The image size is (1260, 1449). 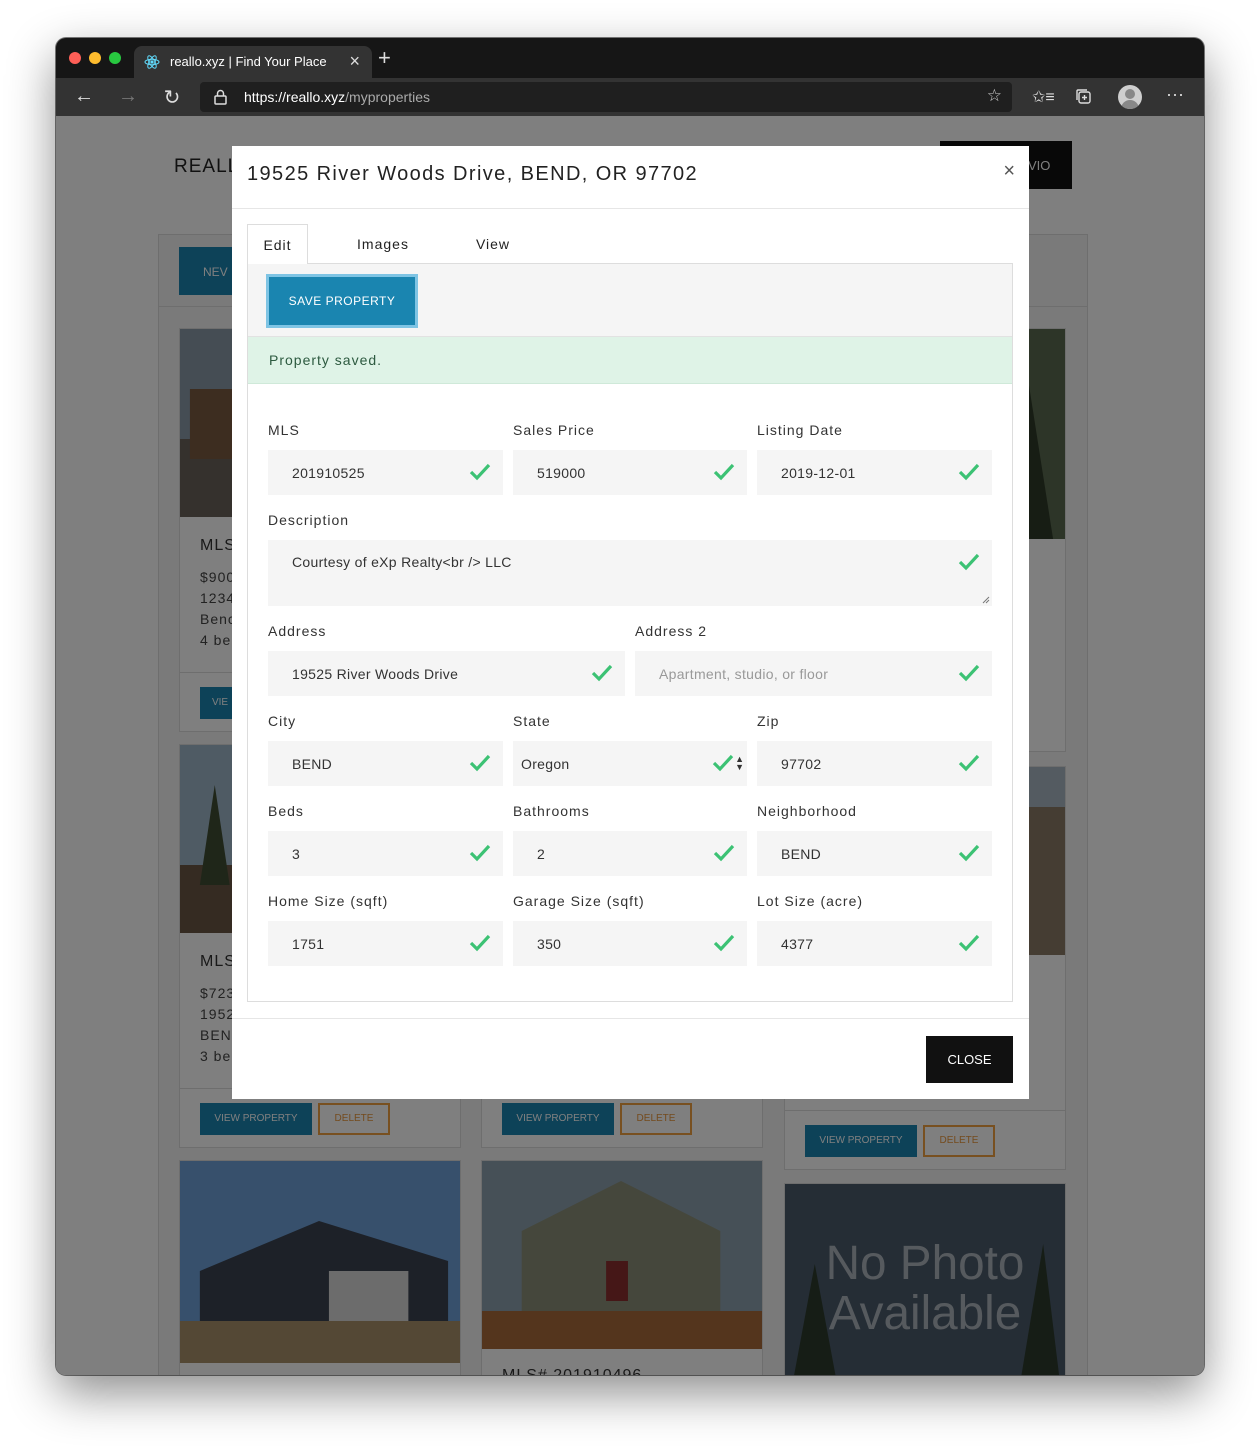 What do you see at coordinates (1043, 97) in the screenshot?
I see `favorites-list-icon: ✩≡` at bounding box center [1043, 97].